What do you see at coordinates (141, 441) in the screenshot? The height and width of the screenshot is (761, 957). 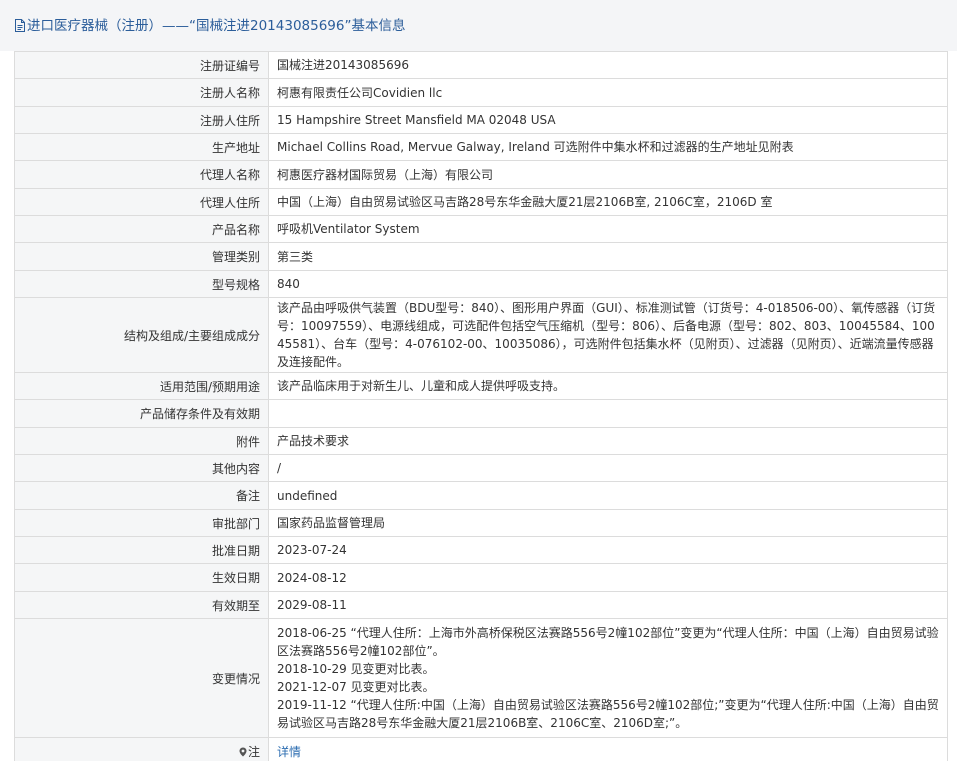 I see `row-label: 附件` at bounding box center [141, 441].